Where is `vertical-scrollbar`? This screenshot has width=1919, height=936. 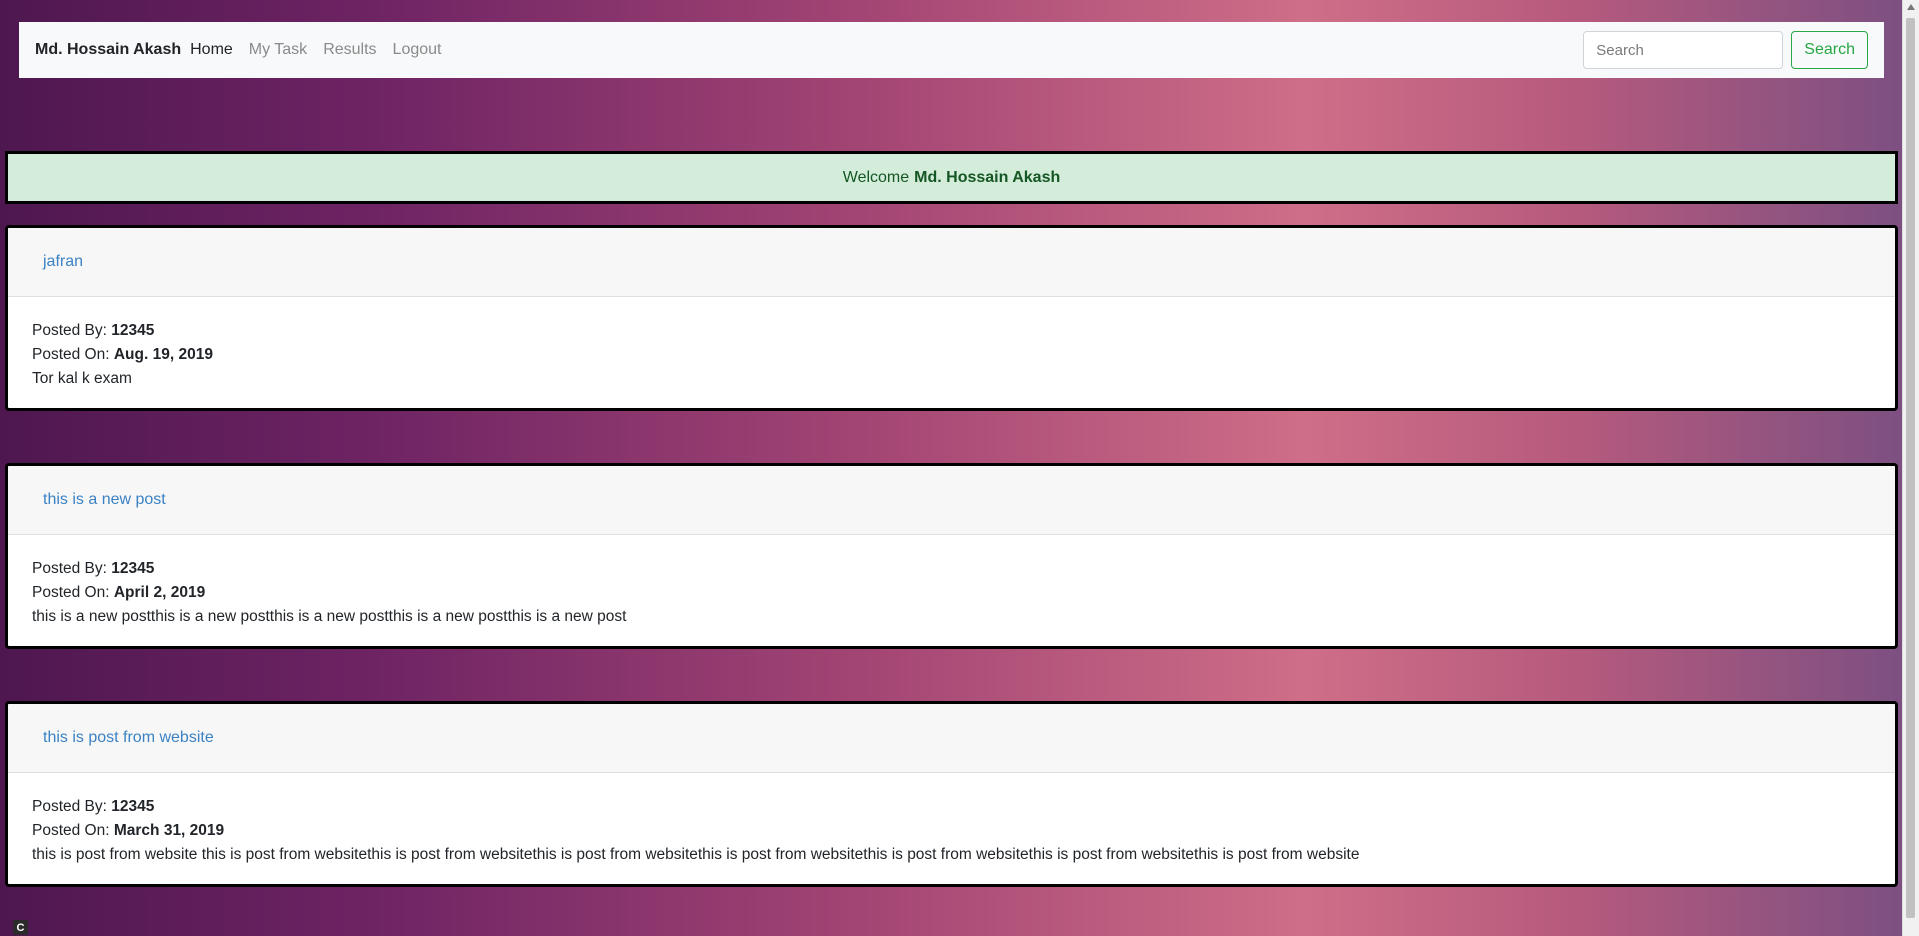
vertical-scrollbar is located at coordinates (1910, 468).